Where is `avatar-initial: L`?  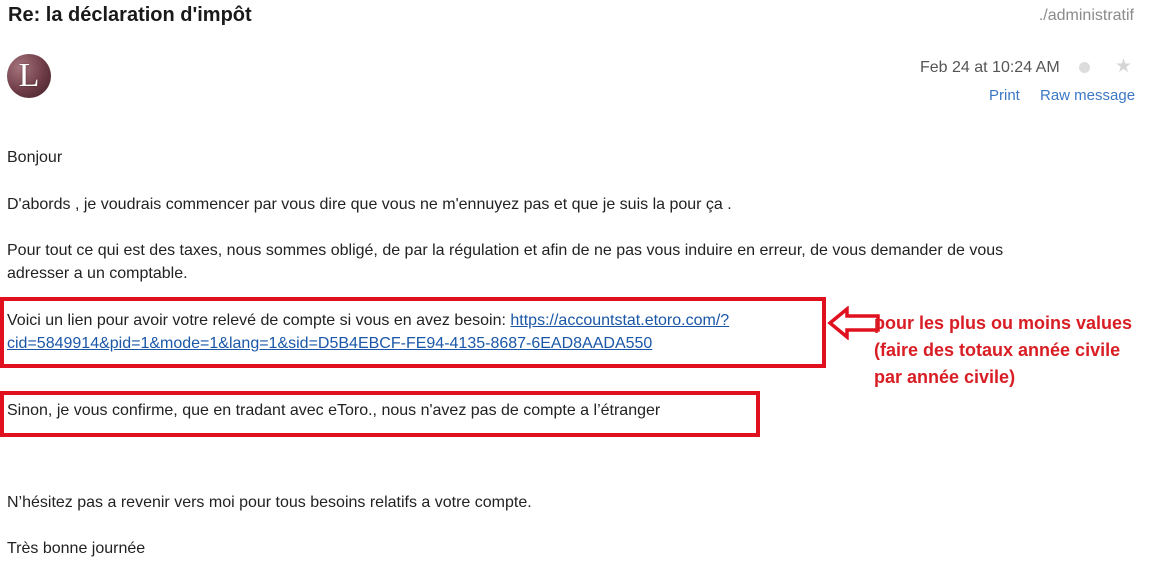 avatar-initial: L is located at coordinates (29, 75).